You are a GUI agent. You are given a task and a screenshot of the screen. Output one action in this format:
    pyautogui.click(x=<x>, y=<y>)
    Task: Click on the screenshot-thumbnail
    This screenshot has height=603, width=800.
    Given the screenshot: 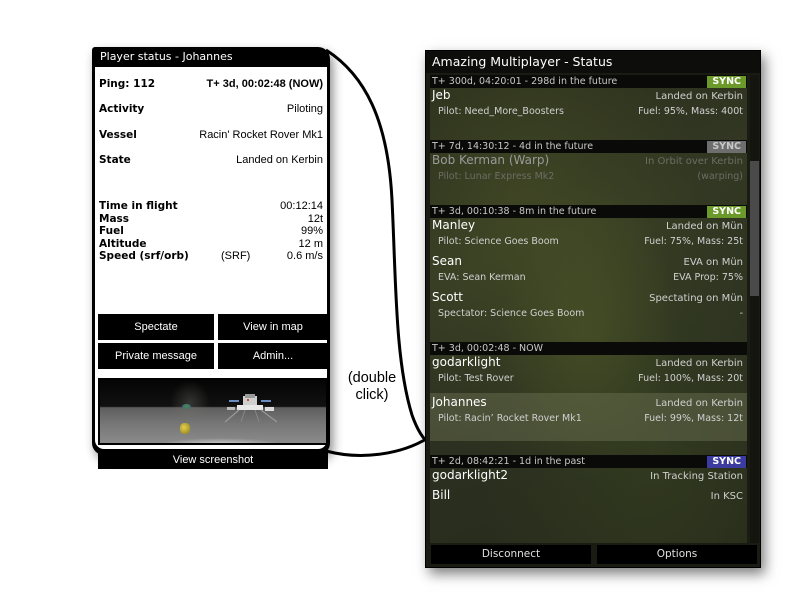 What is the action you would take?
    pyautogui.click(x=213, y=411)
    